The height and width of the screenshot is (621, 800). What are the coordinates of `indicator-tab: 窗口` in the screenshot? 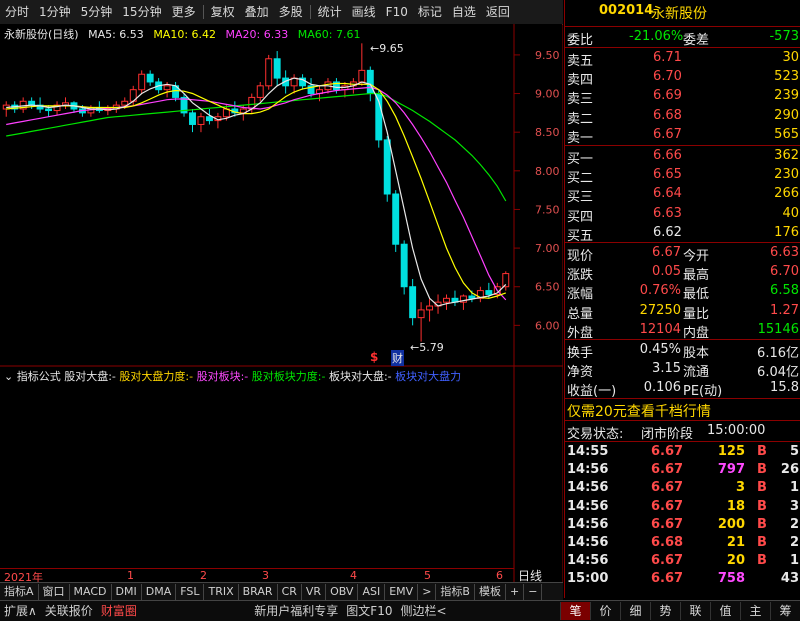 It's located at (54, 591).